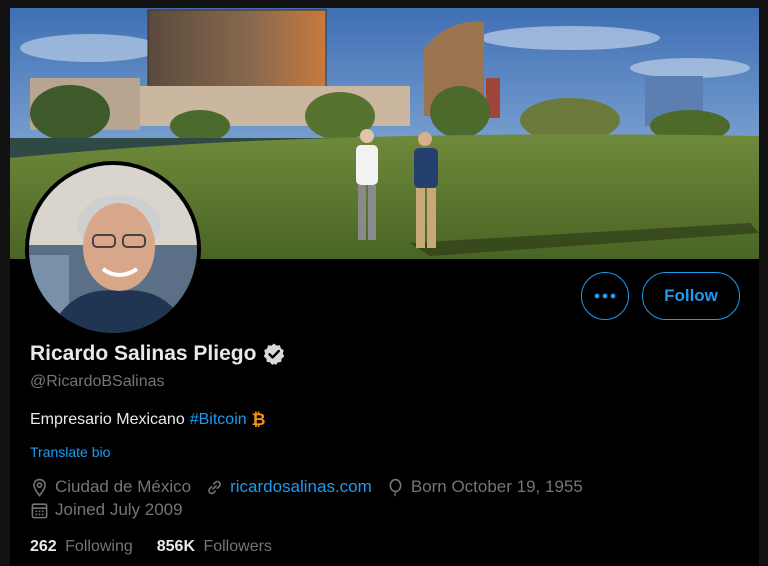 The width and height of the screenshot is (768, 566). I want to click on bio-hashtag-link: #Bitcoin, so click(218, 420).